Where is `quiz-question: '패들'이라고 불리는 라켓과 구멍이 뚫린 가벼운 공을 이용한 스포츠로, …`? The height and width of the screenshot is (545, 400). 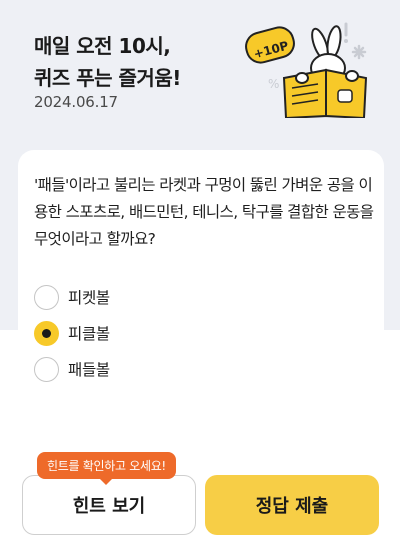
quiz-question: '패들'이라고 불리는 라켓과 구멍이 뚫린 가벼운 공을 이용한 스포츠로, … is located at coordinates (204, 212).